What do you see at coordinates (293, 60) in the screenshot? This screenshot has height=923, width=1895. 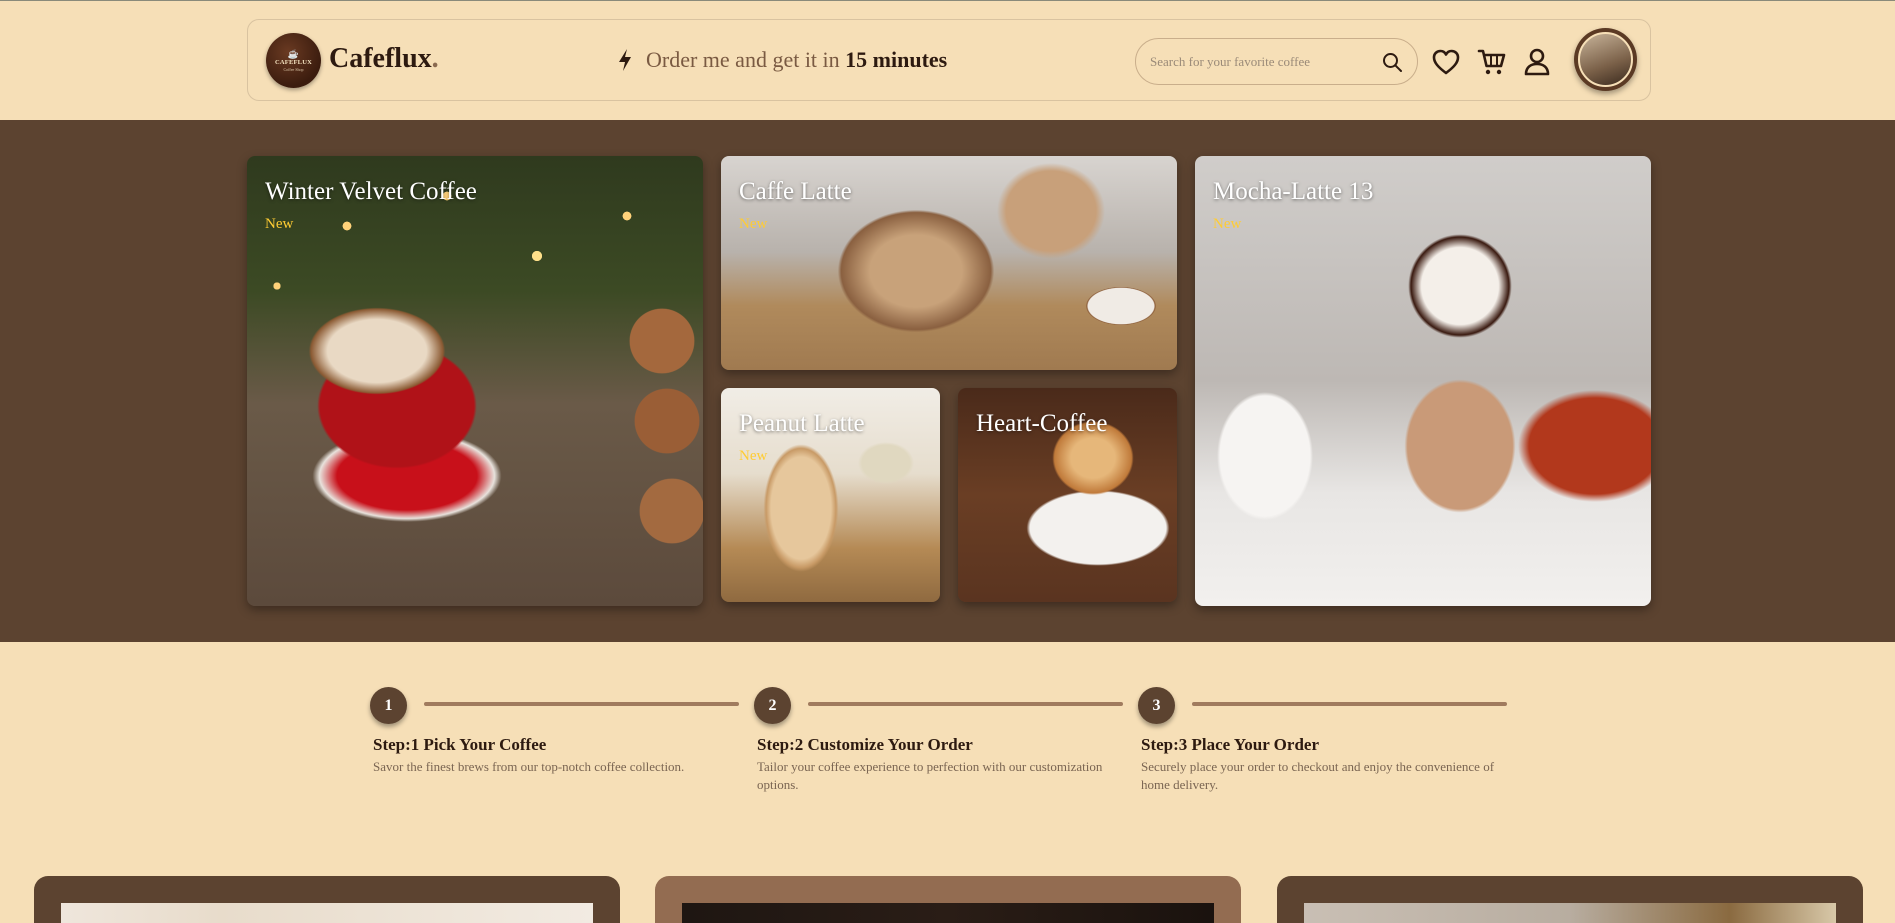 I see `logo: ☕ CAFEFLUX Coffee Shop` at bounding box center [293, 60].